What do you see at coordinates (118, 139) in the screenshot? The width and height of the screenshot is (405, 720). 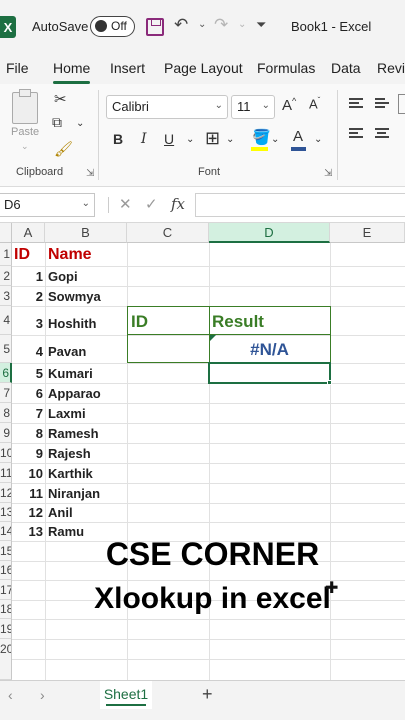 I see `bold-button: B` at bounding box center [118, 139].